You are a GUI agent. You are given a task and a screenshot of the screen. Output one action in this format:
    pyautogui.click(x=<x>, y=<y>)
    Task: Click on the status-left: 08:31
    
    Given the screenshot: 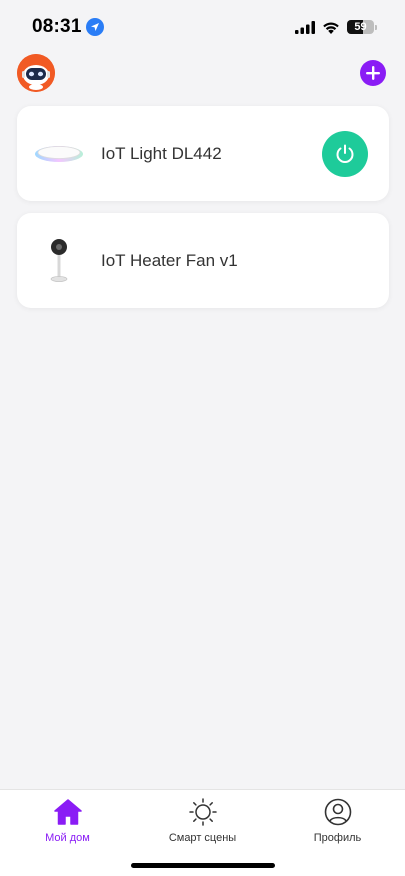 What is the action you would take?
    pyautogui.click(x=68, y=27)
    